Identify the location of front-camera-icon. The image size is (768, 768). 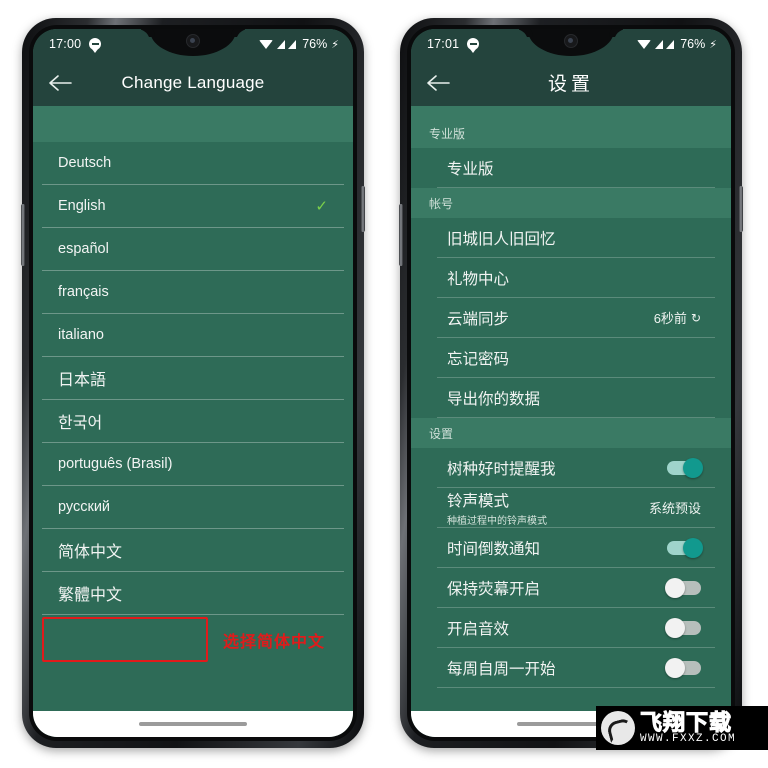
(193, 41).